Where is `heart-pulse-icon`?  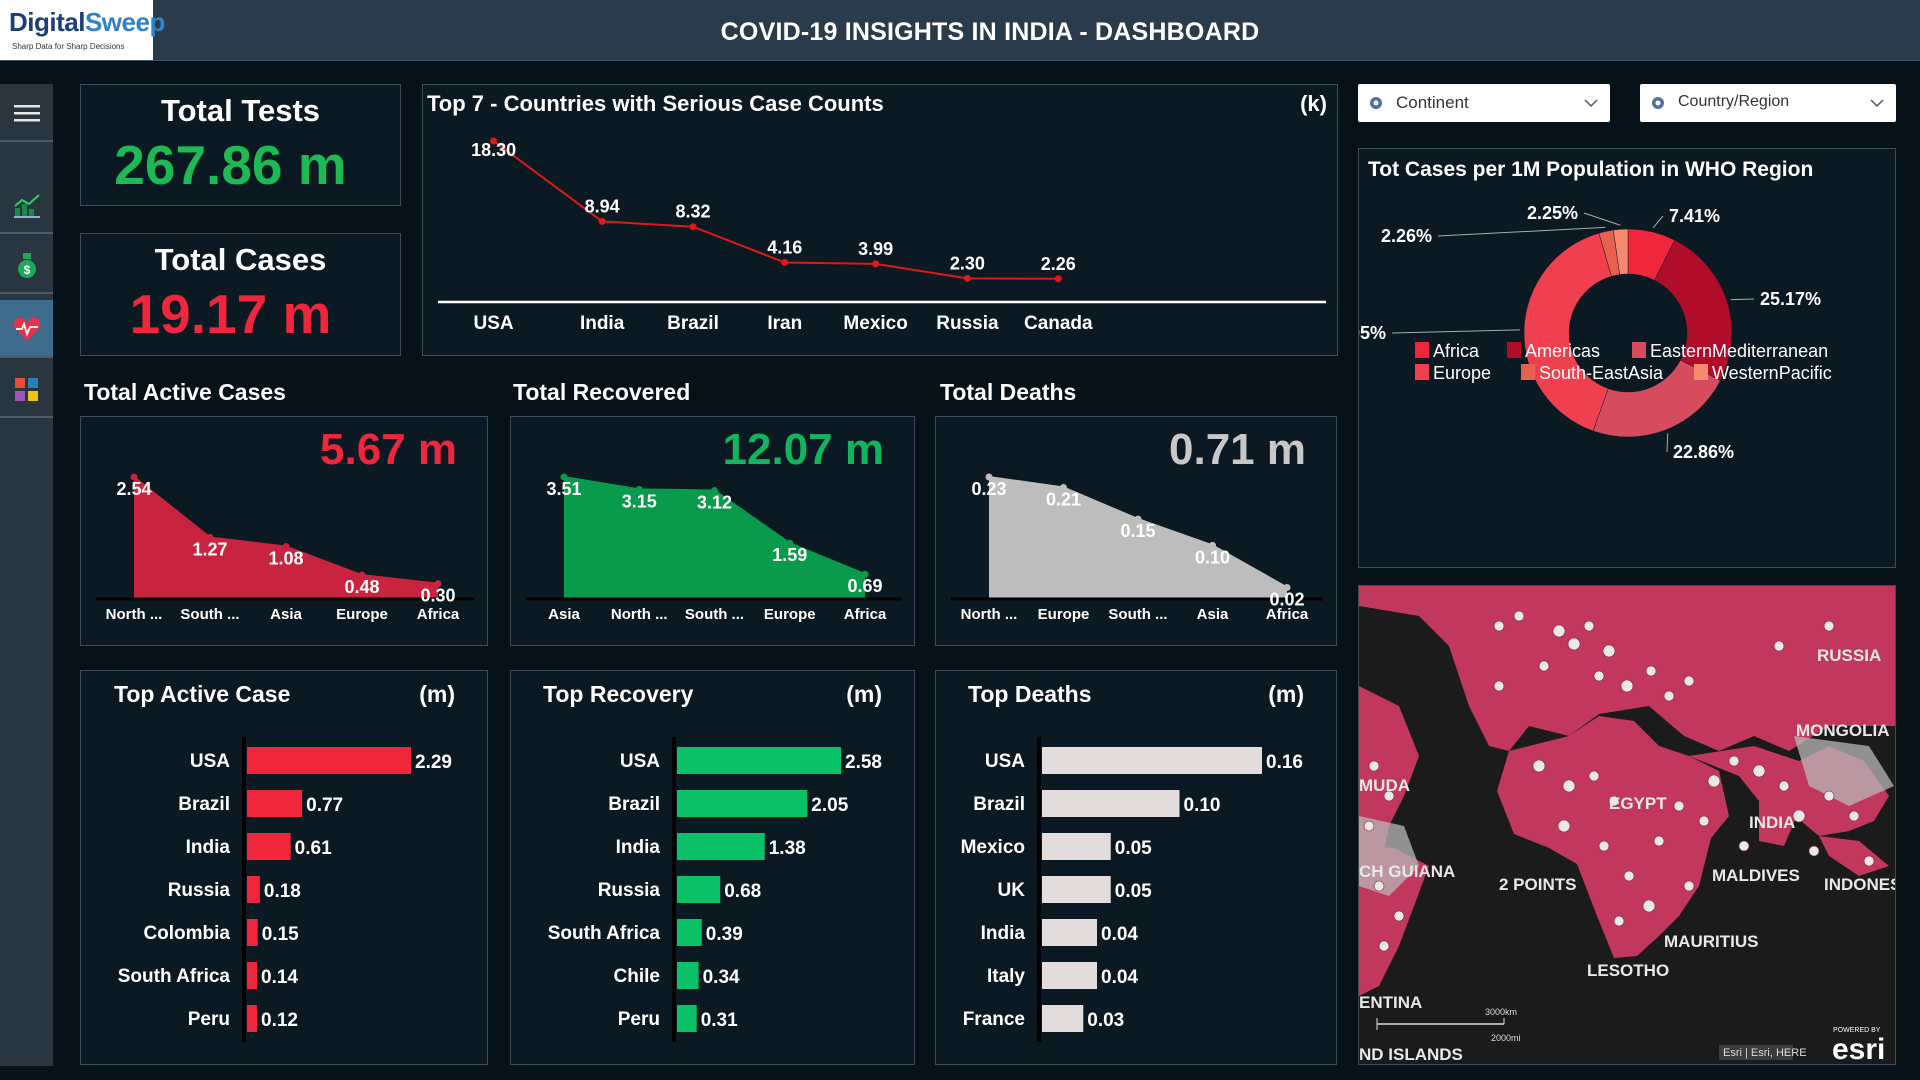
heart-pulse-icon is located at coordinates (27, 329).